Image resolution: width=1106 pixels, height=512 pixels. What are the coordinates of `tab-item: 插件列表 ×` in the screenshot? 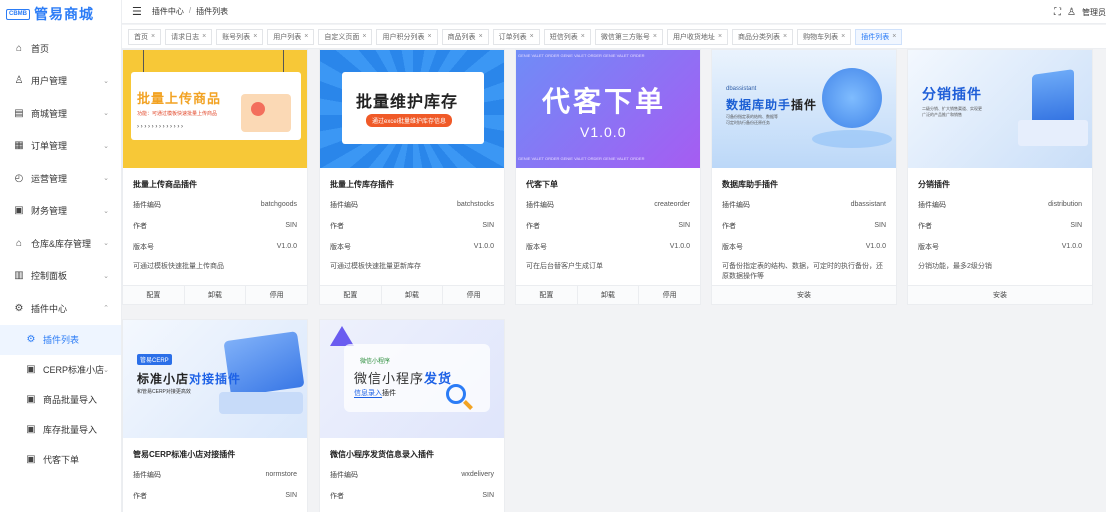 It's located at (879, 36).